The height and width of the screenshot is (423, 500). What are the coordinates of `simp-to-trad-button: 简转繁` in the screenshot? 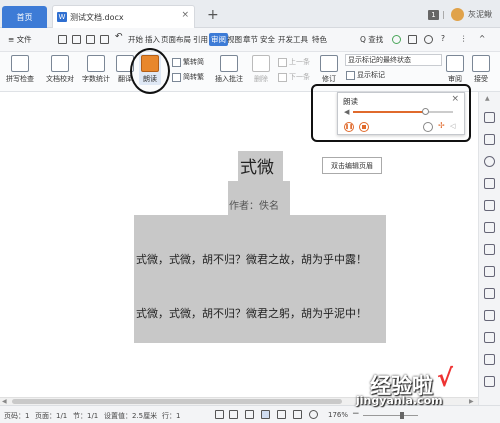 It's located at (188, 77).